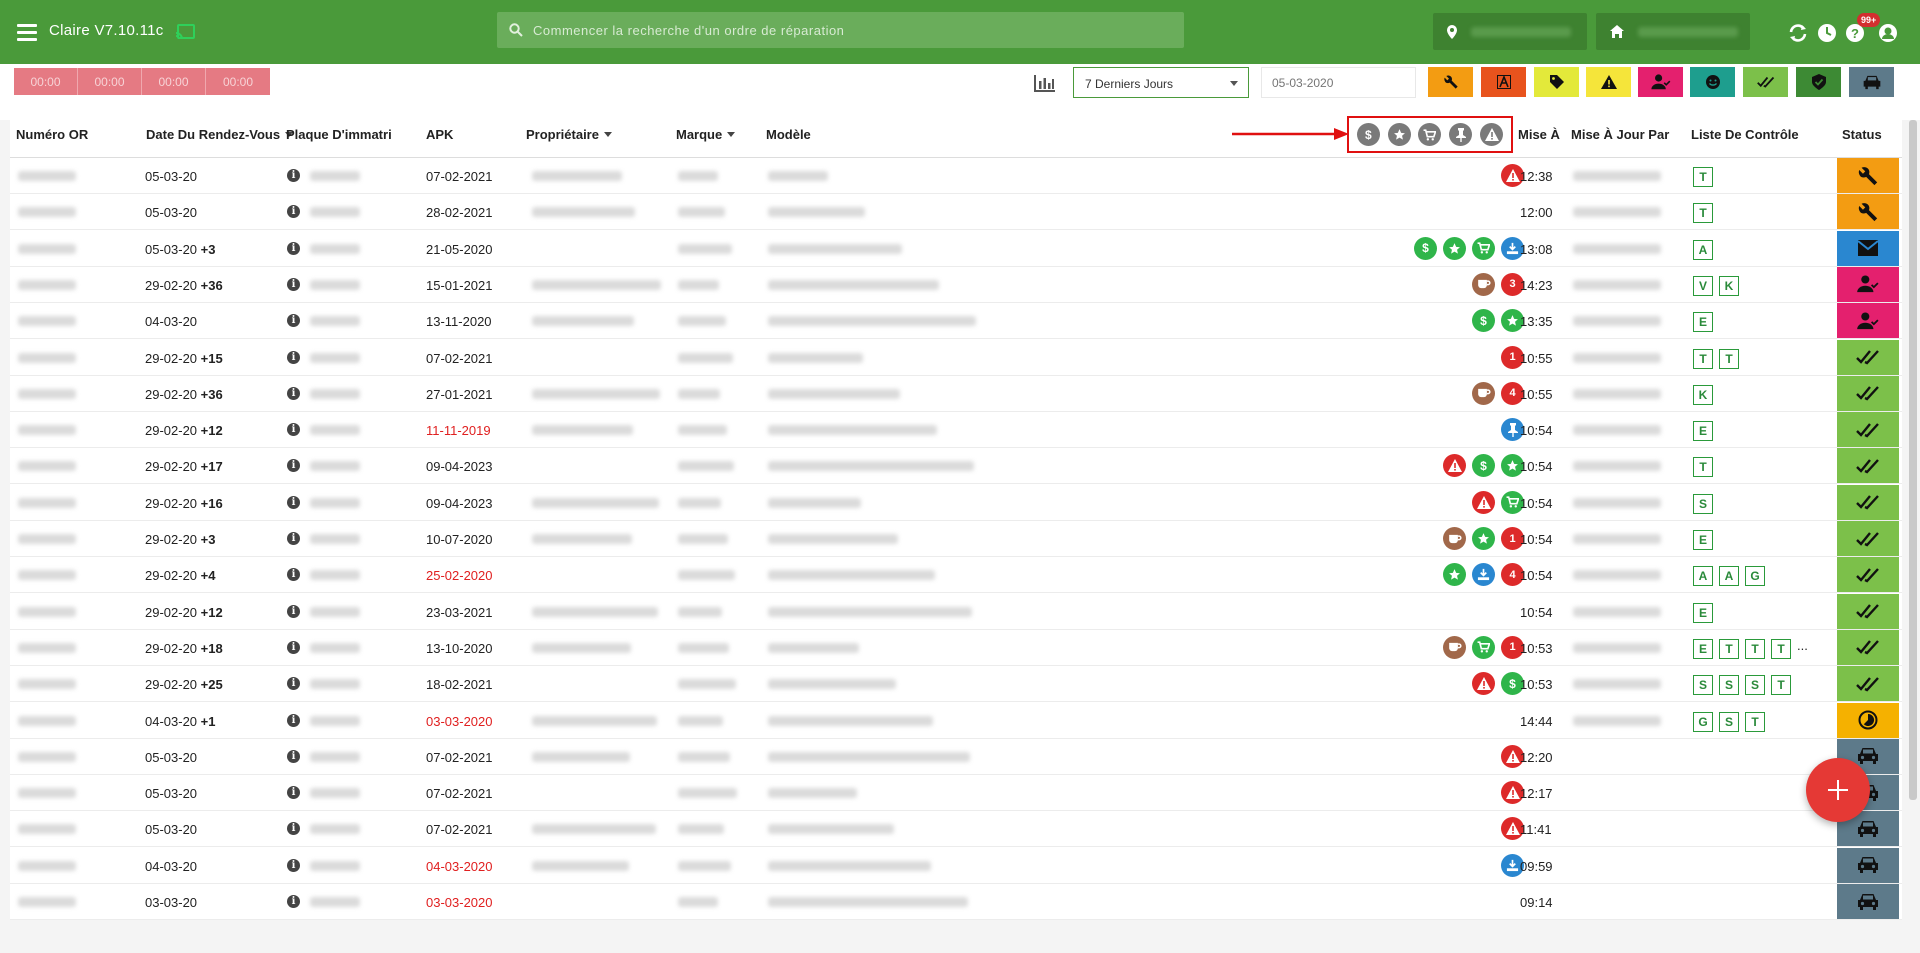 This screenshot has width=1920, height=953. I want to click on col-mise: Mise À, so click(1539, 134).